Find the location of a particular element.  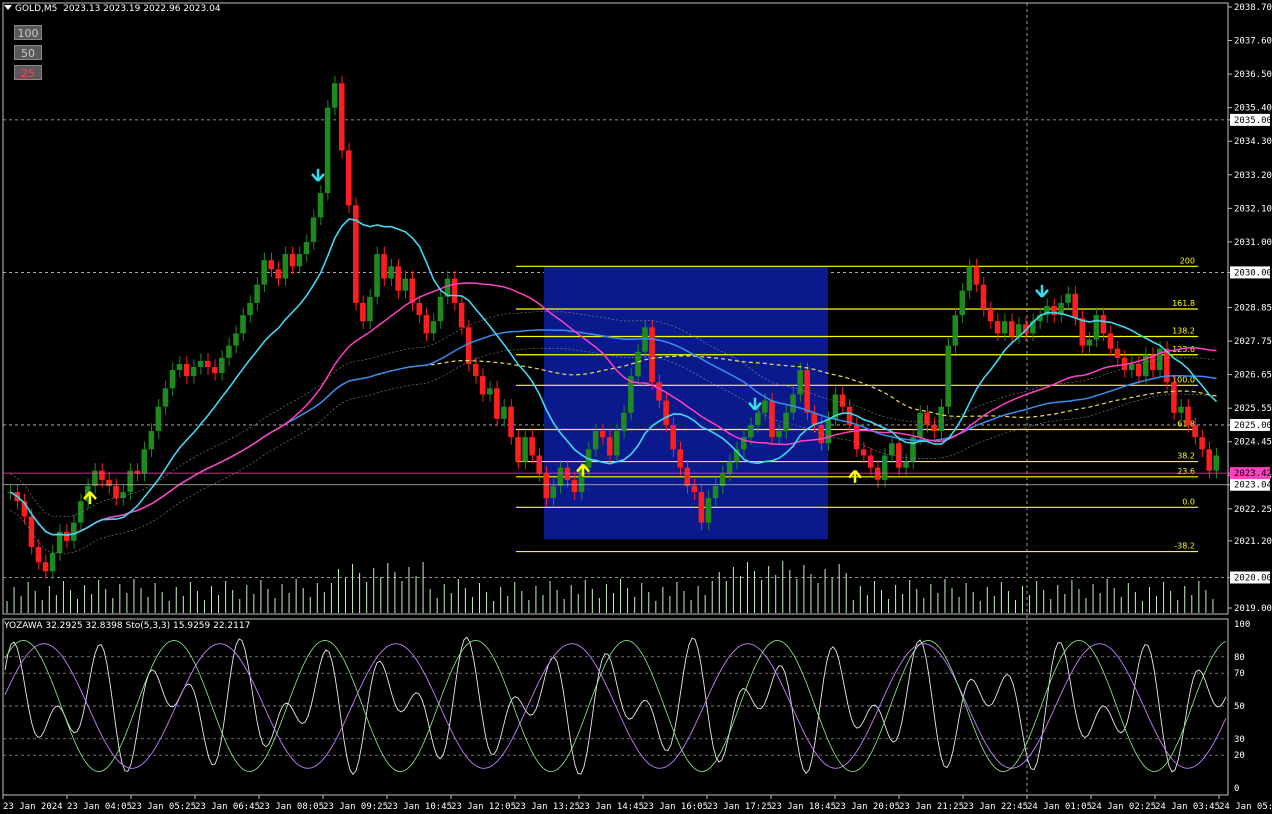

price-axis-label: 2023.04 is located at coordinates (1253, 486).